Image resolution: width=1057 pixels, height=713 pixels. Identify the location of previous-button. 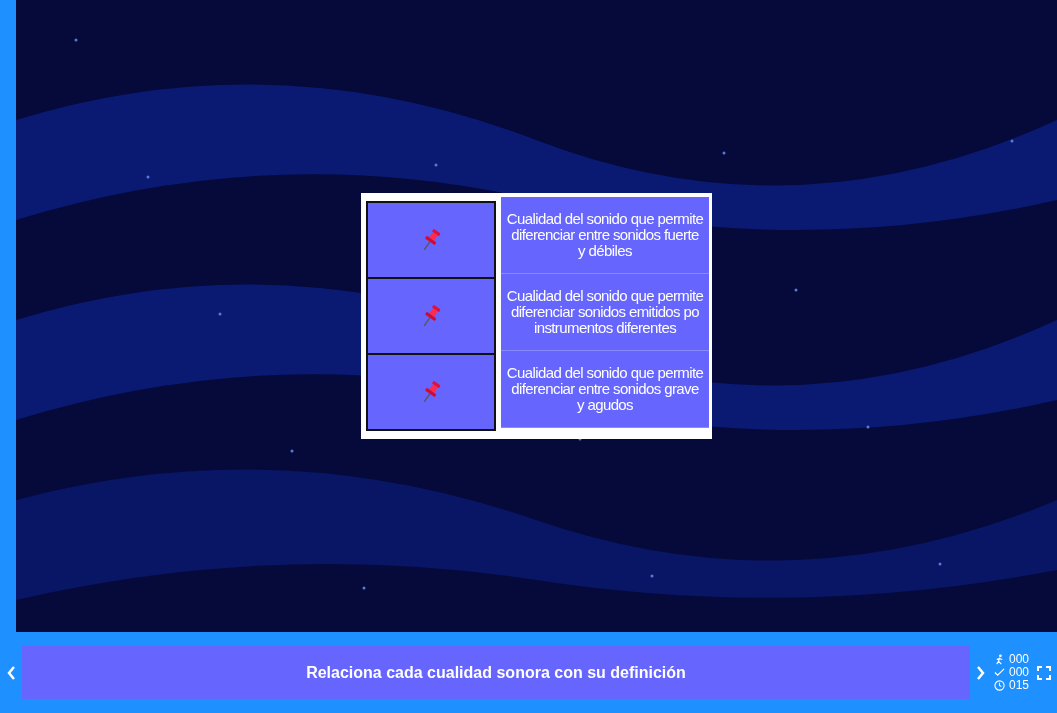
(11, 672).